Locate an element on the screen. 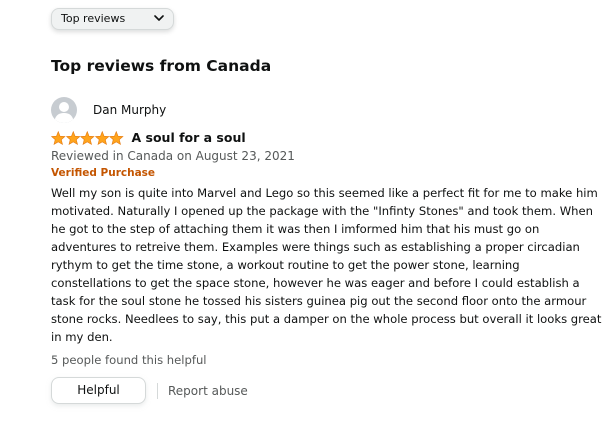  star-rating is located at coordinates (87, 137).